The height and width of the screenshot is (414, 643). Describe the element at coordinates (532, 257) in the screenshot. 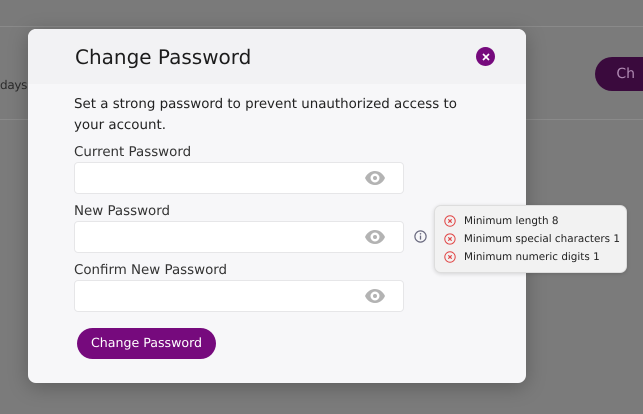

I see `requirement-text: Minimum numeric digits 1` at that location.